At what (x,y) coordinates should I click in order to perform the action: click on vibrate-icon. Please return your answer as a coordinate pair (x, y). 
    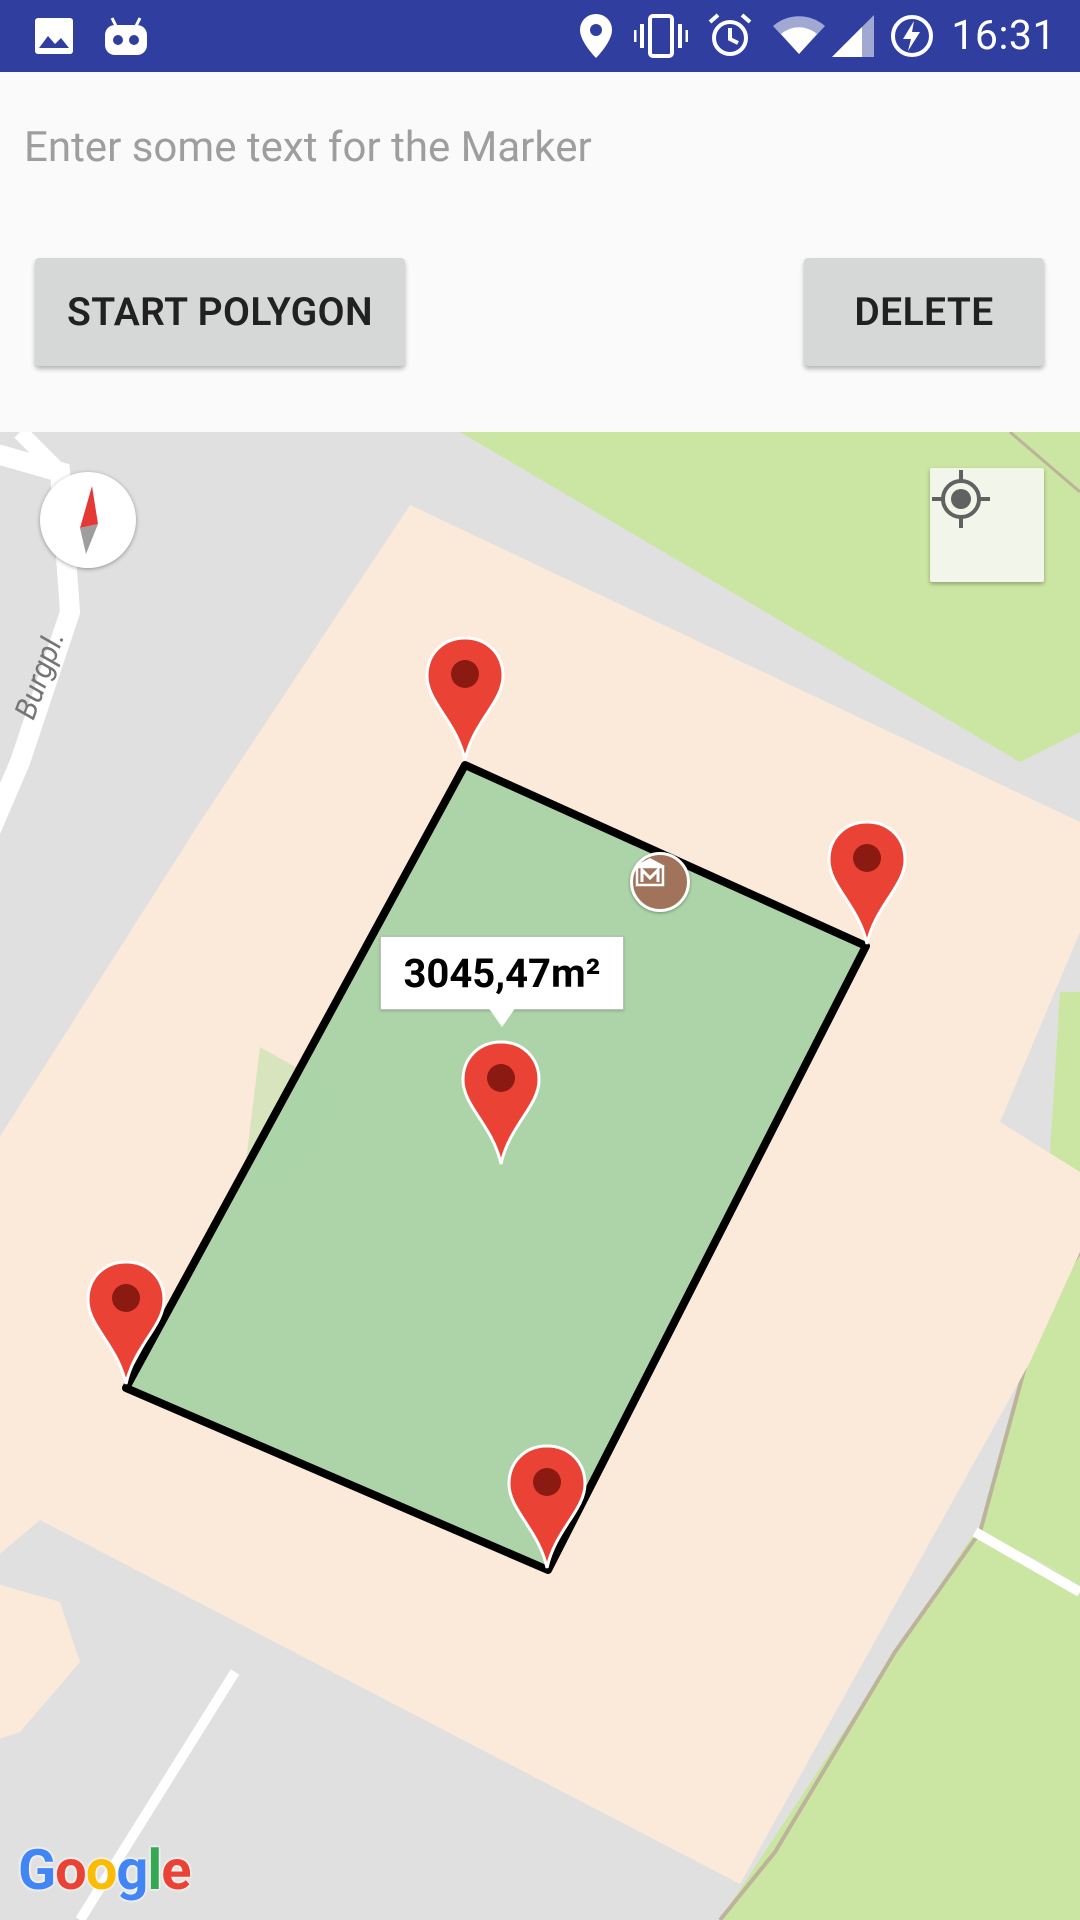
    Looking at the image, I should click on (661, 36).